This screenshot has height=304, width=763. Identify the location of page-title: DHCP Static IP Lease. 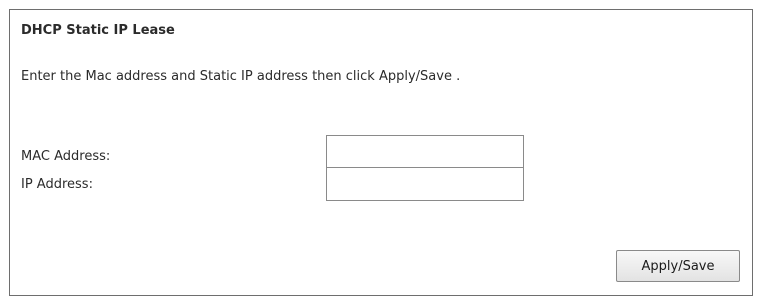
(98, 30).